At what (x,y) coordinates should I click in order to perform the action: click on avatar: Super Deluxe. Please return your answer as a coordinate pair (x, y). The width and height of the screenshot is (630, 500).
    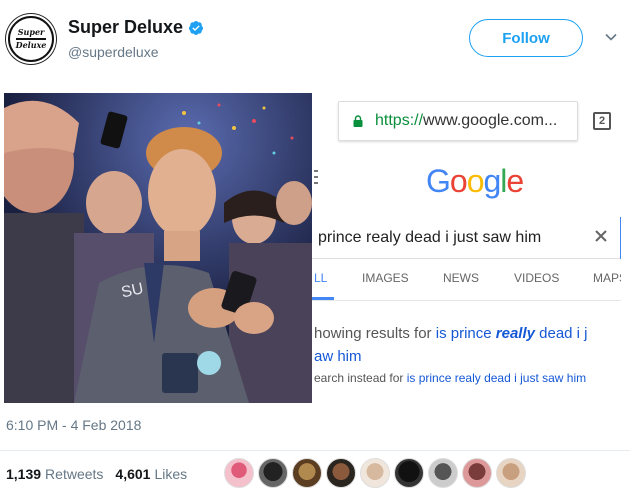
    Looking at the image, I should click on (31, 39).